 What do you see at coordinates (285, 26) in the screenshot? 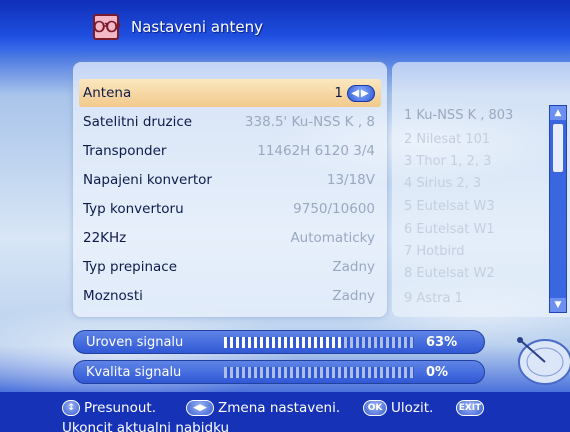
I see `title-bar: ᎤᎤ Nastaveni anteny` at bounding box center [285, 26].